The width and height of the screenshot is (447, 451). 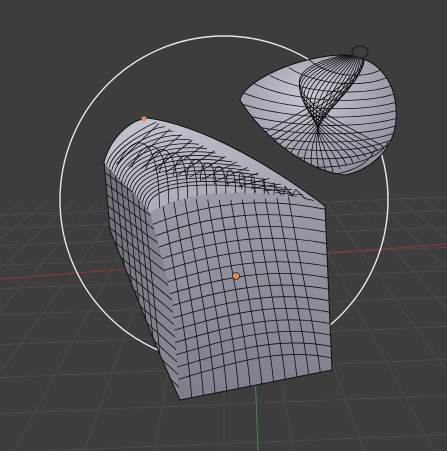 What do you see at coordinates (360, 52) in the screenshot?
I see `teardrop-tip-vertex-ring` at bounding box center [360, 52].